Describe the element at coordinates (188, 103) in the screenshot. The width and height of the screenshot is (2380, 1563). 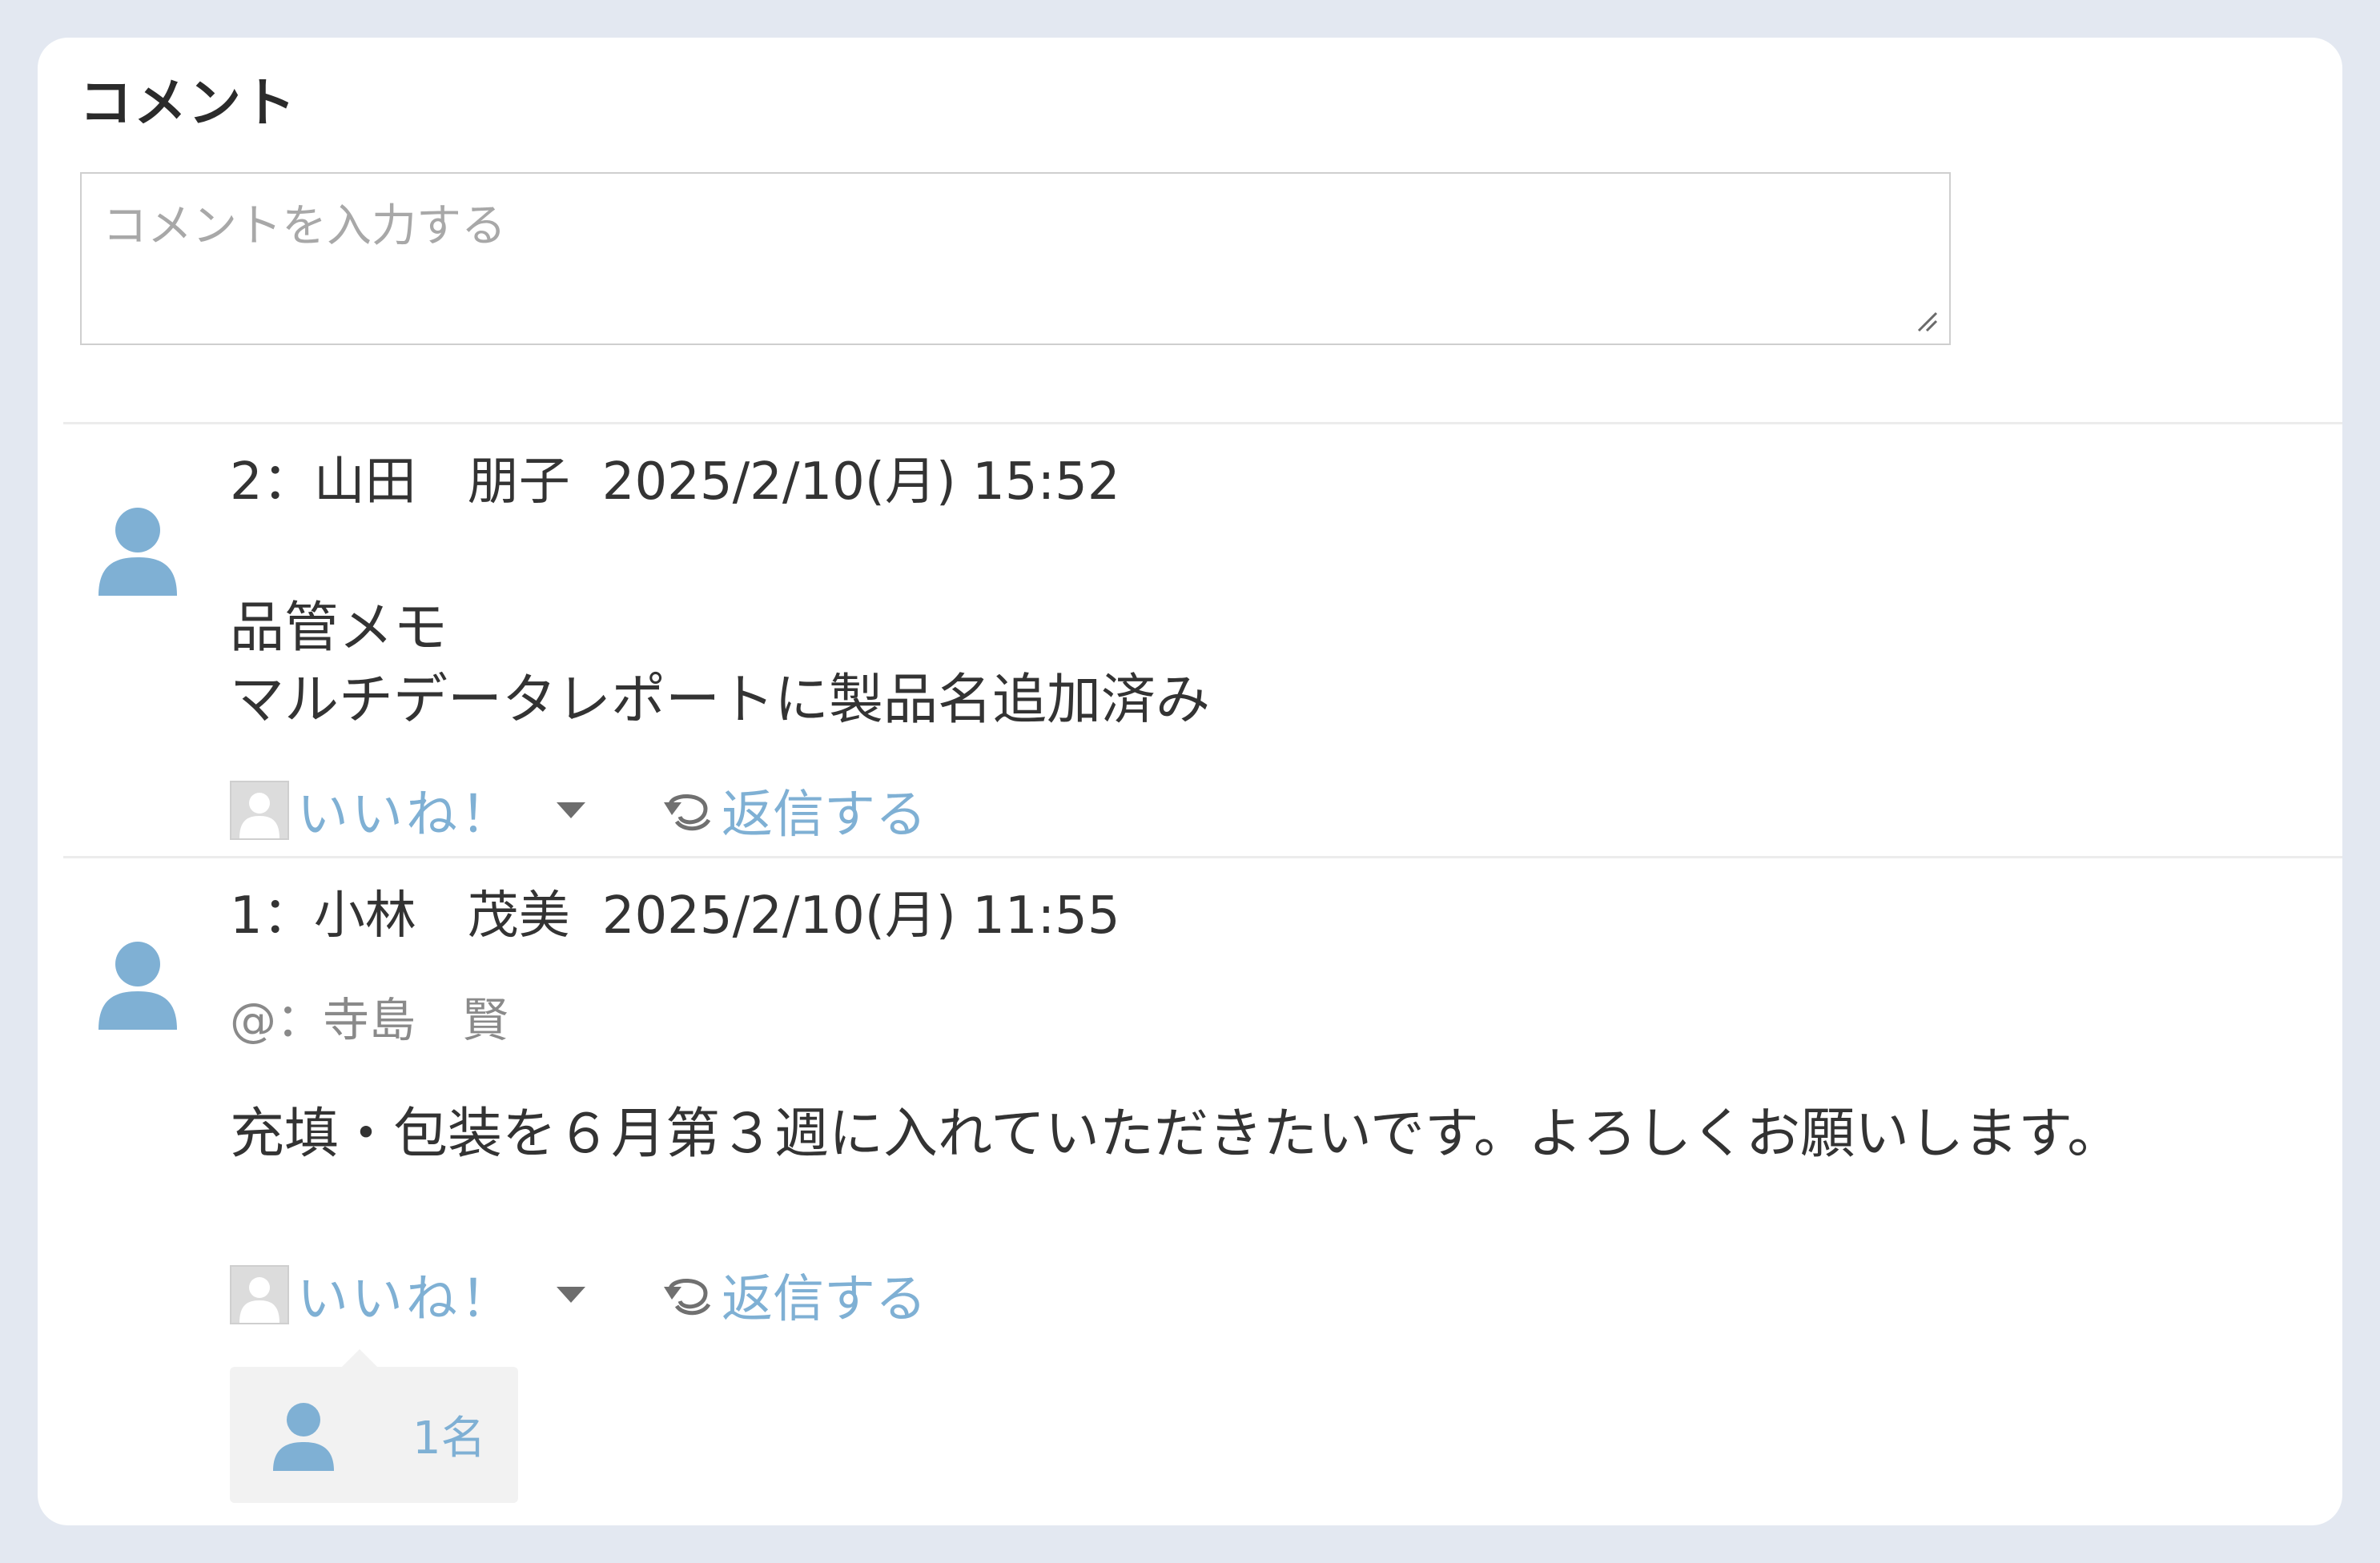
I see `section-title: コメント` at that location.